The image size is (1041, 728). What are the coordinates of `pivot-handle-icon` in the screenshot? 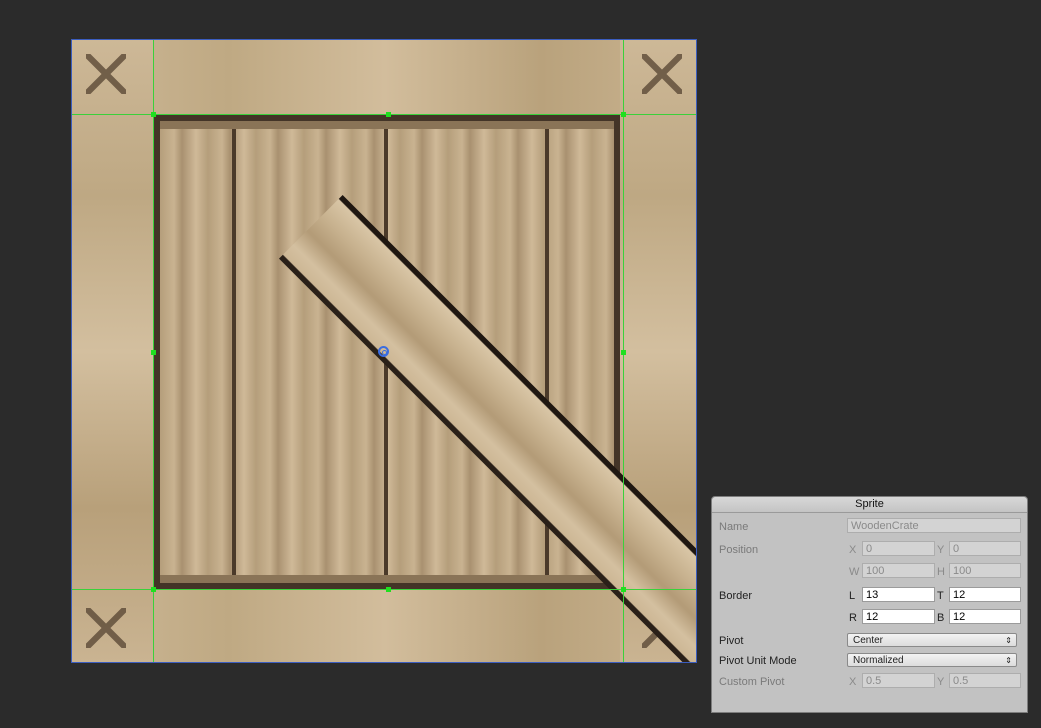 It's located at (383, 351).